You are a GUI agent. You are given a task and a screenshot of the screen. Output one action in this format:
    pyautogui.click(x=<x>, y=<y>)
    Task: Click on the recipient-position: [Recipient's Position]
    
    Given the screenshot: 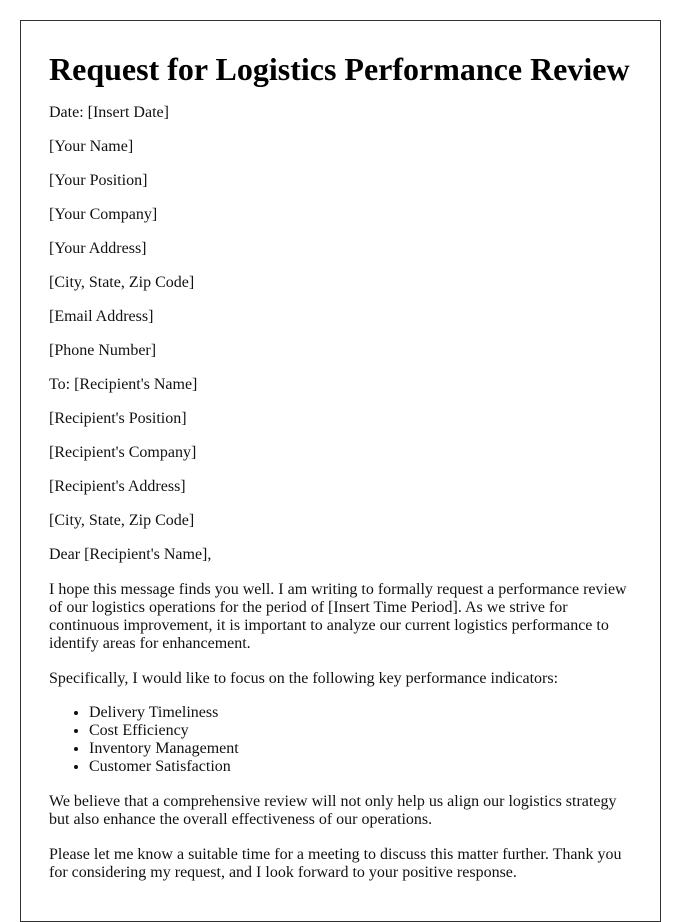 What is the action you would take?
    pyautogui.click(x=118, y=418)
    